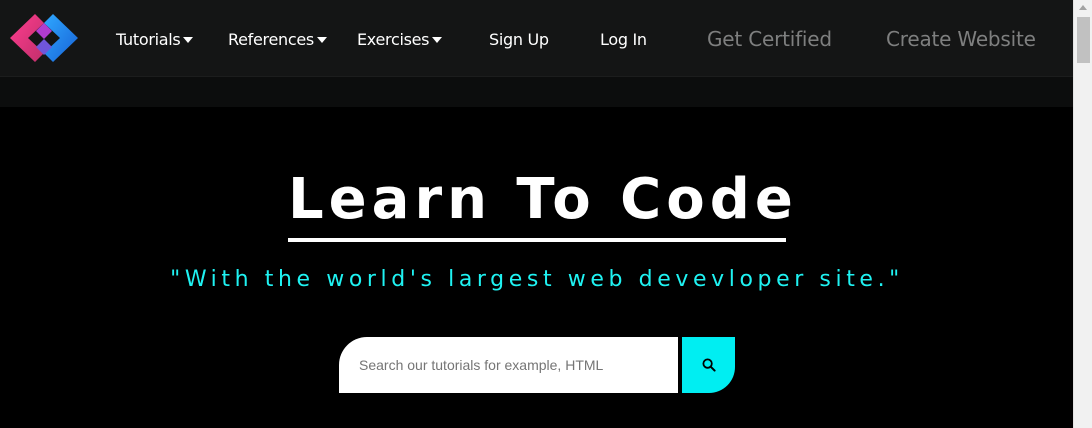 Image resolution: width=1092 pixels, height=428 pixels. I want to click on hero-title-underline, so click(537, 240).